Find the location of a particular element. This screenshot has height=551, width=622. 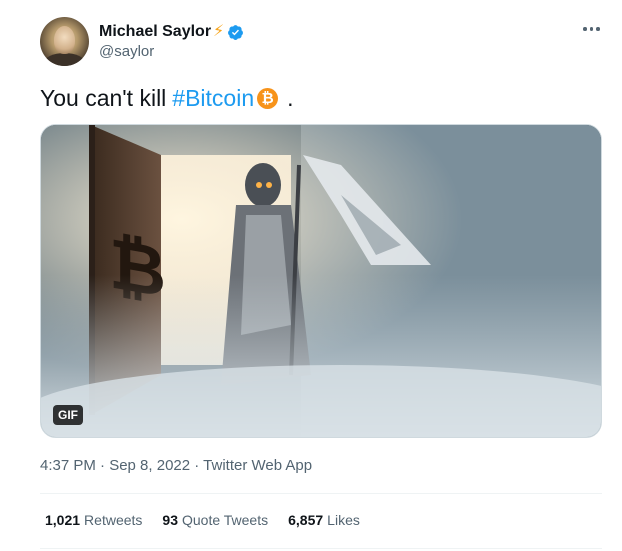

likes-stat: 6,857 Likes is located at coordinates (324, 520).